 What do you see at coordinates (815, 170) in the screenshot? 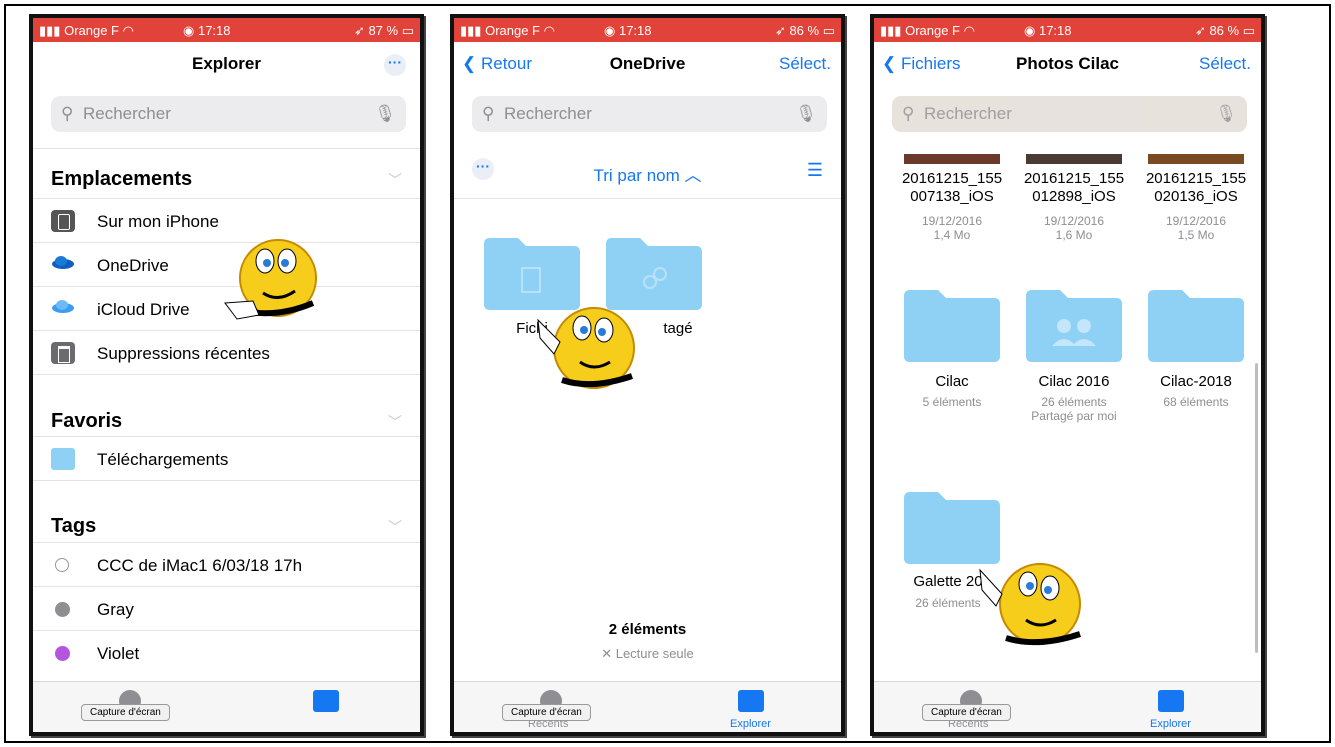
I see `list-view-icon: ☰` at bounding box center [815, 170].